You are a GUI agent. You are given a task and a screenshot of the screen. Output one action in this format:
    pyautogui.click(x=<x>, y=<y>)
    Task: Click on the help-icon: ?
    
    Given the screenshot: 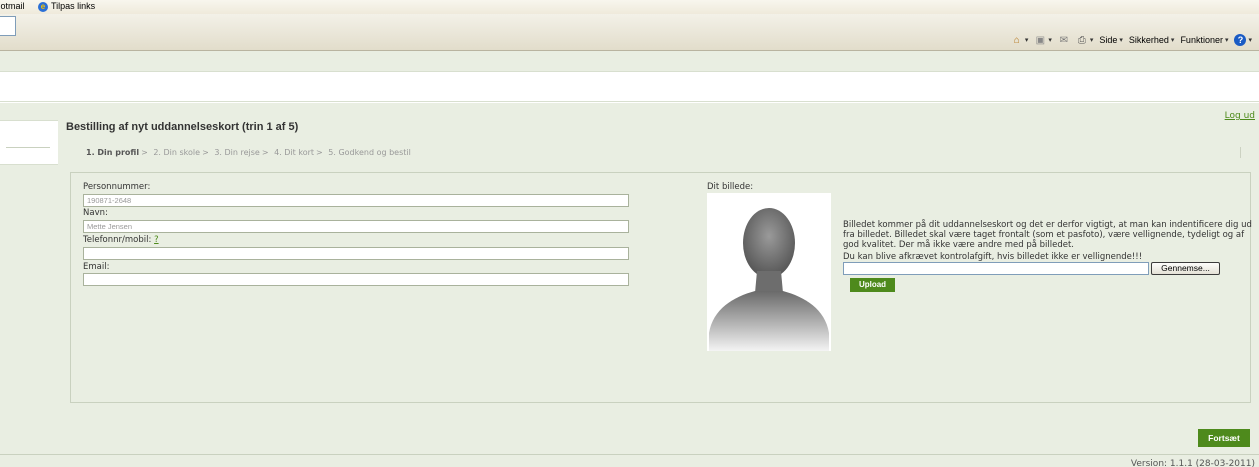 What is the action you would take?
    pyautogui.click(x=1240, y=40)
    